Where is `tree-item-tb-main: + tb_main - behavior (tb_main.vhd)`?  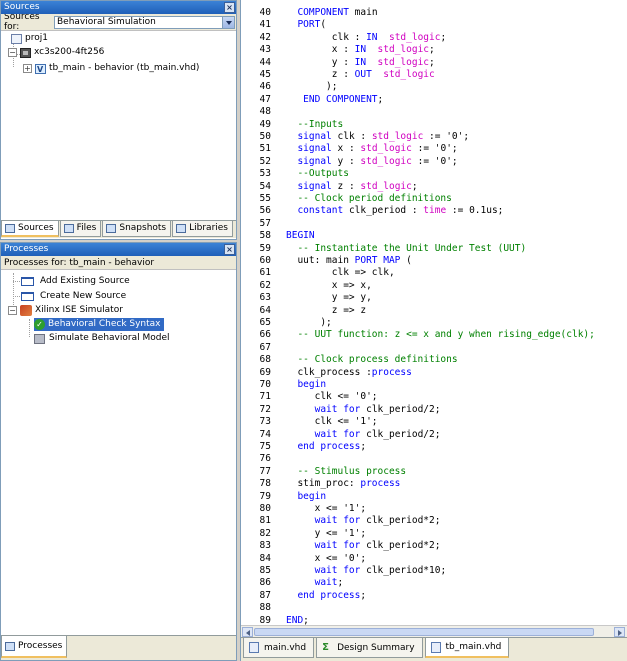
tree-item-tb-main: + tb_main - behavior (tb_main.vhd) is located at coordinates (111, 69).